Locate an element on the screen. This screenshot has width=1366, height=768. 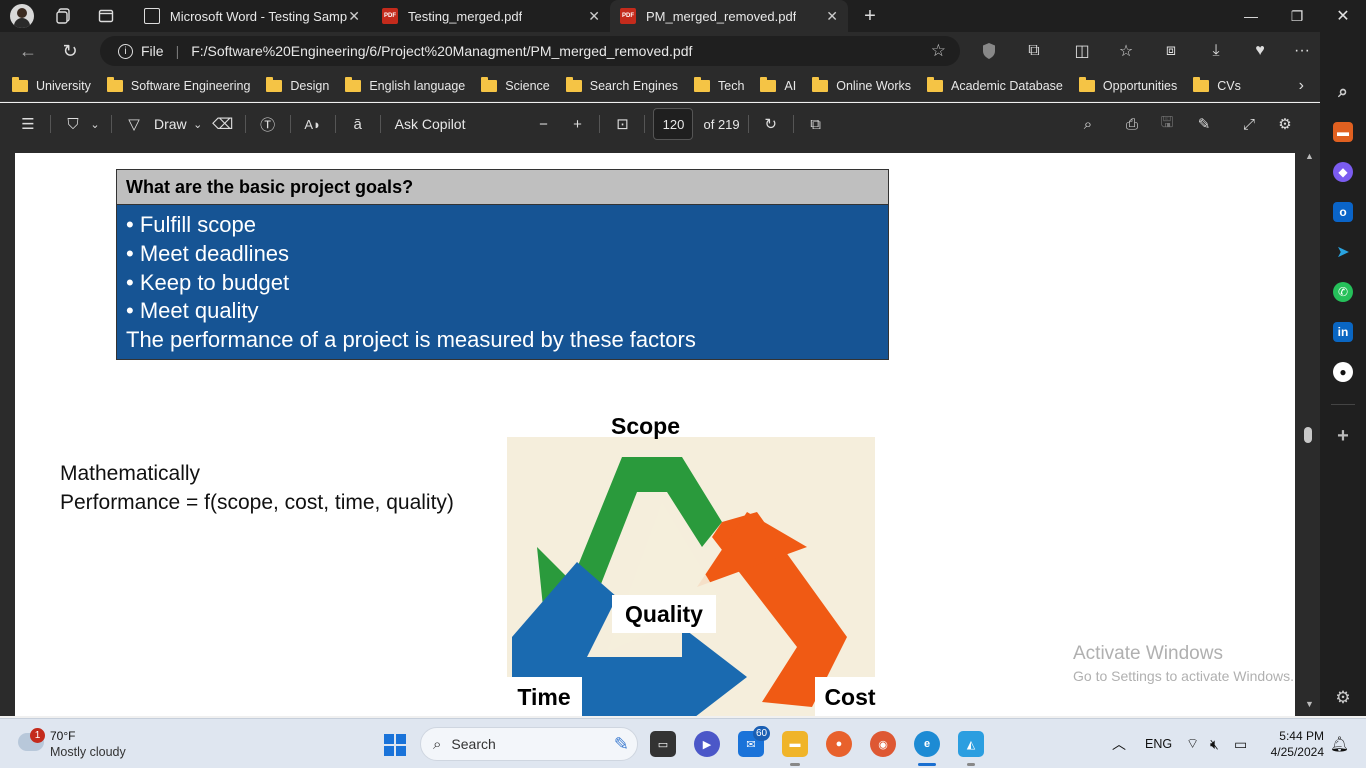
favorite-english-language: English language is located at coordinates (405, 84).